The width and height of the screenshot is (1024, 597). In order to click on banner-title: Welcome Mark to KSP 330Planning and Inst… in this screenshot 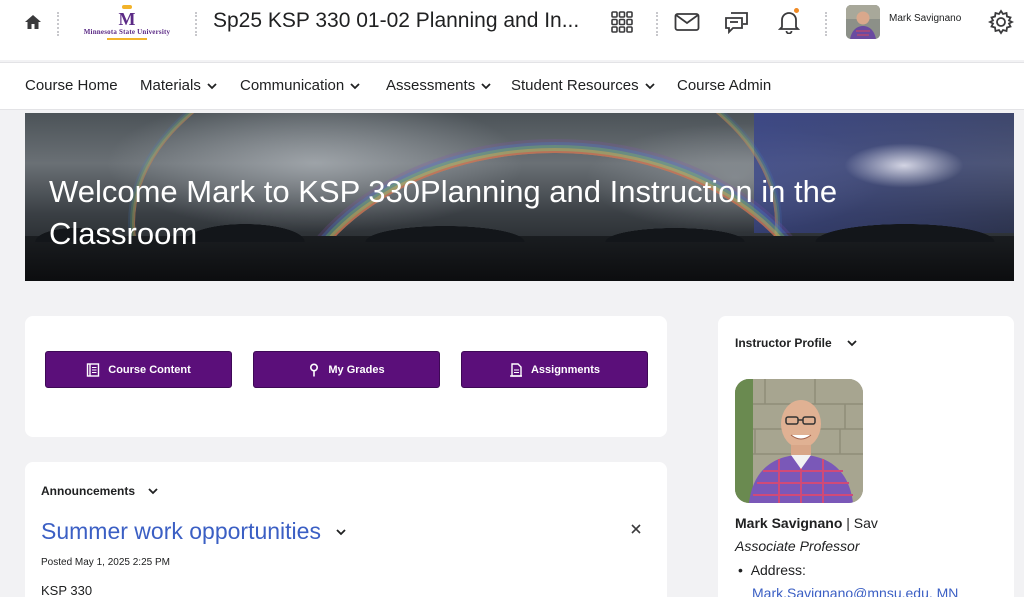, I will do `click(443, 212)`.